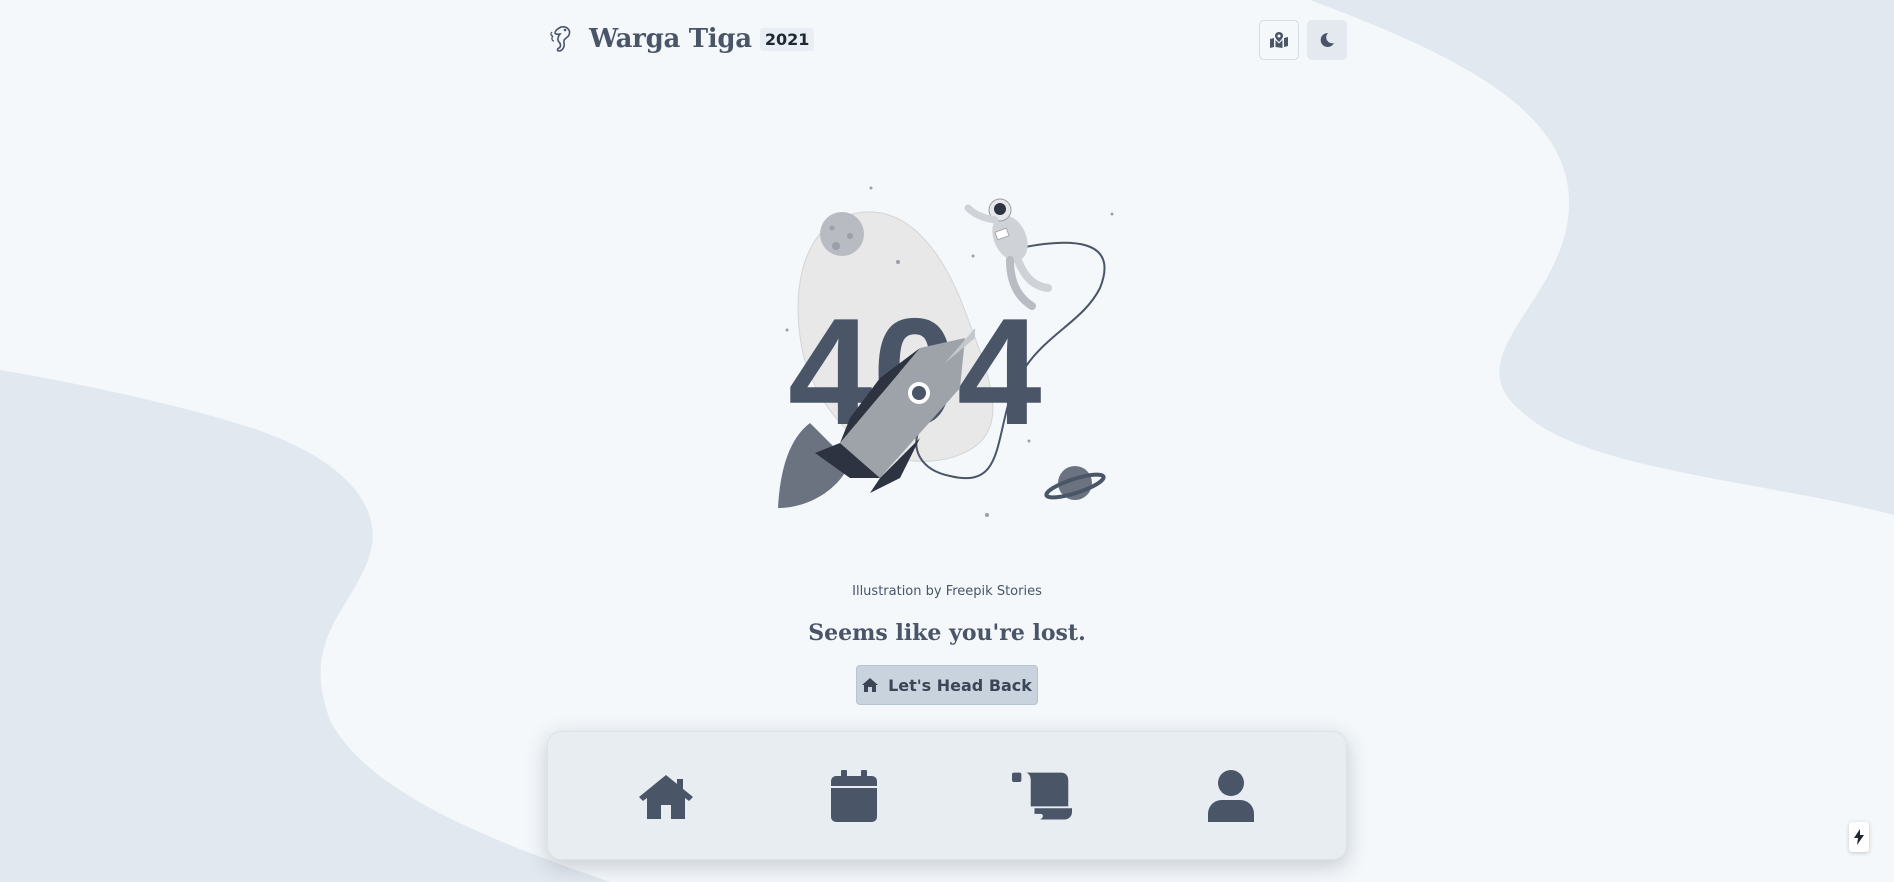 The height and width of the screenshot is (882, 1894). I want to click on planet, so click(1075, 483).